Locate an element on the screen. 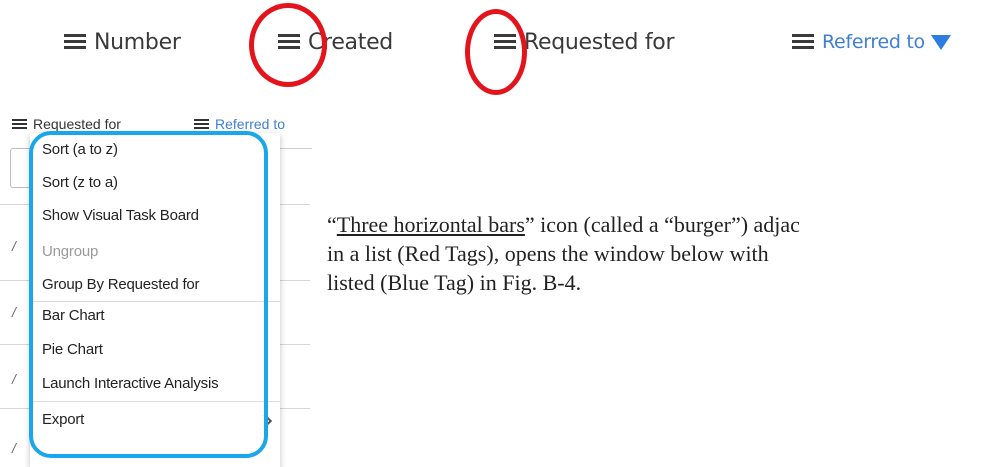 The height and width of the screenshot is (467, 997). column-header-number: Number is located at coordinates (122, 42).